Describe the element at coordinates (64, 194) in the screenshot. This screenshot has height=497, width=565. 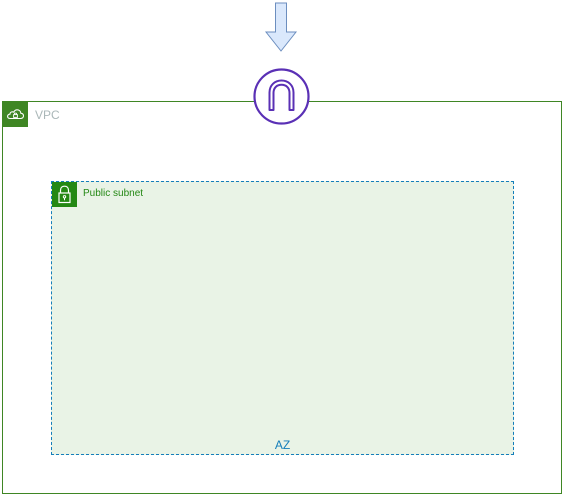
I see `padlock-icon` at that location.